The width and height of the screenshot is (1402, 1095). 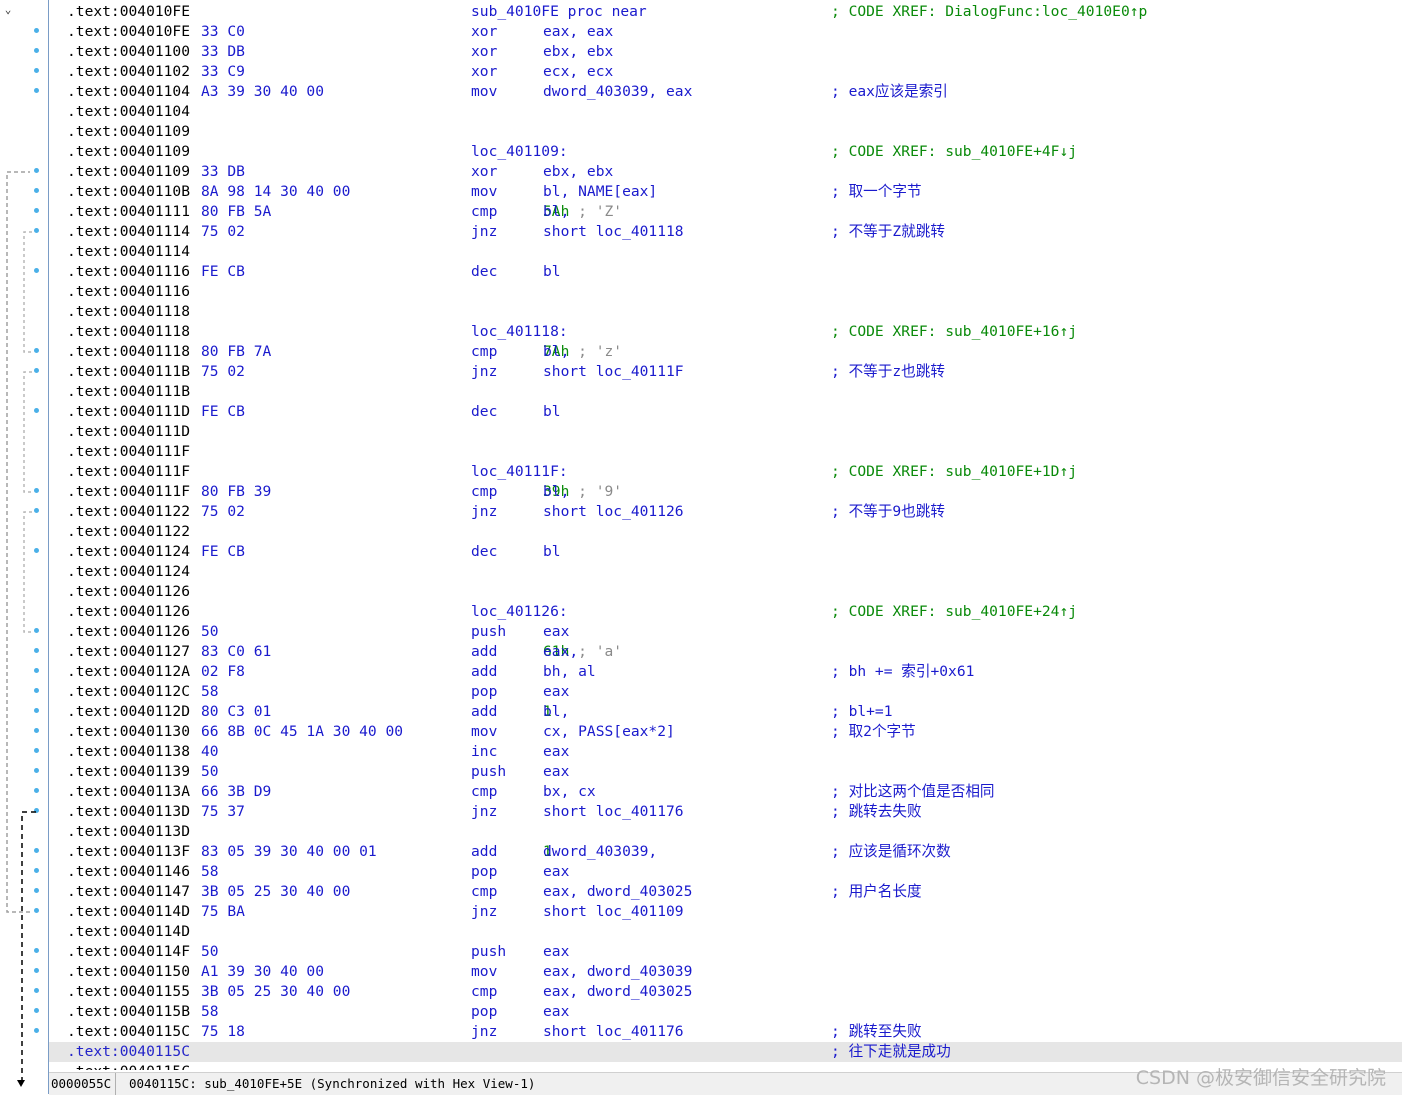 What do you see at coordinates (725, 312) in the screenshot?
I see `listing-row: .text:00401118` at bounding box center [725, 312].